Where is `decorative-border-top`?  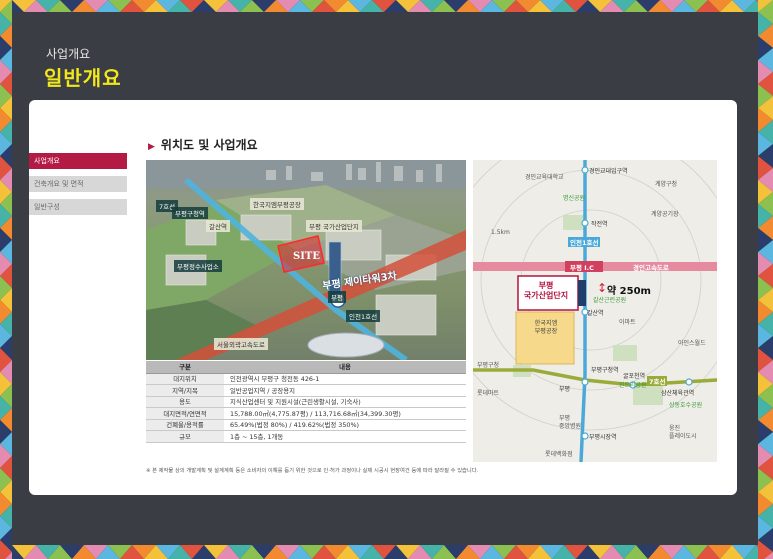 decorative-border-top is located at coordinates (386, 6).